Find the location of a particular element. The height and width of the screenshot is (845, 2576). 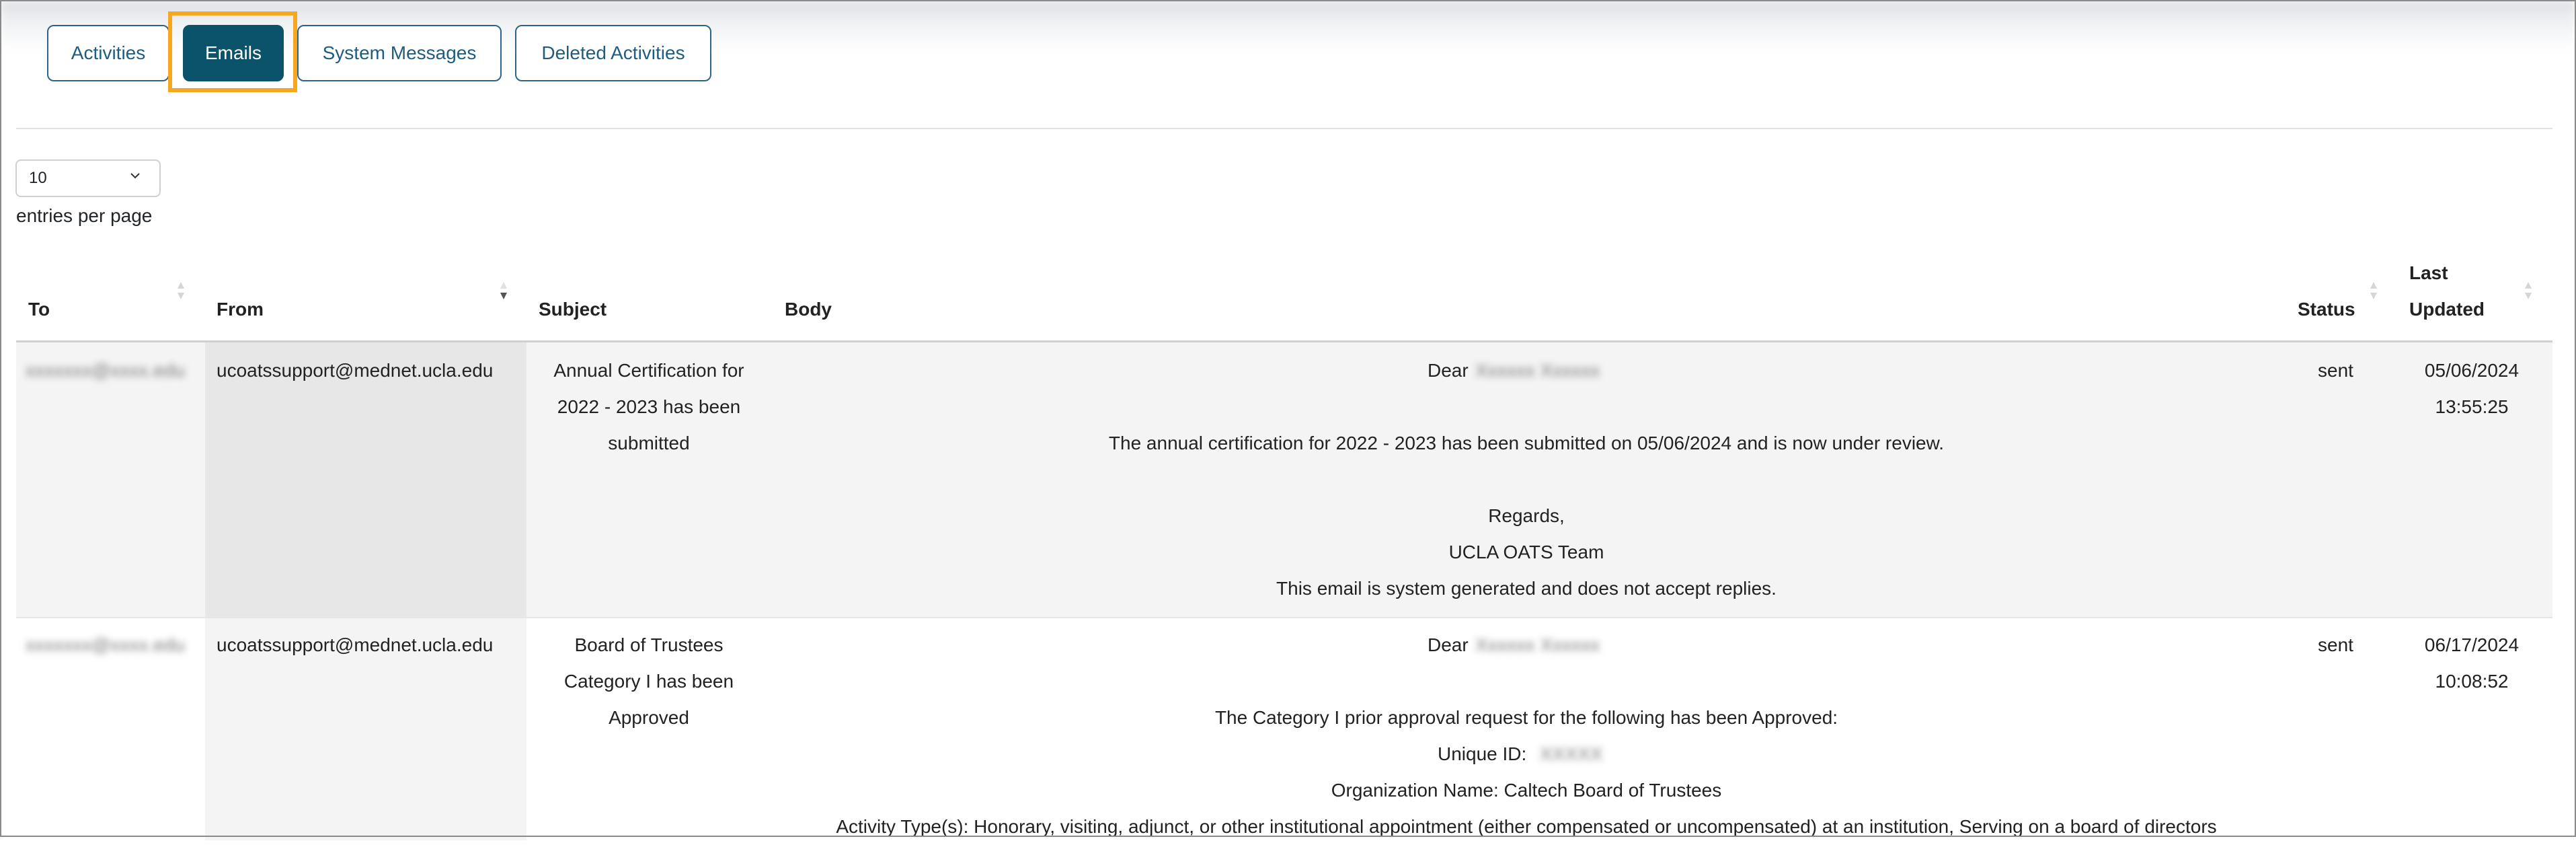

last-updated-time: 13:55:25 is located at coordinates (2472, 406).